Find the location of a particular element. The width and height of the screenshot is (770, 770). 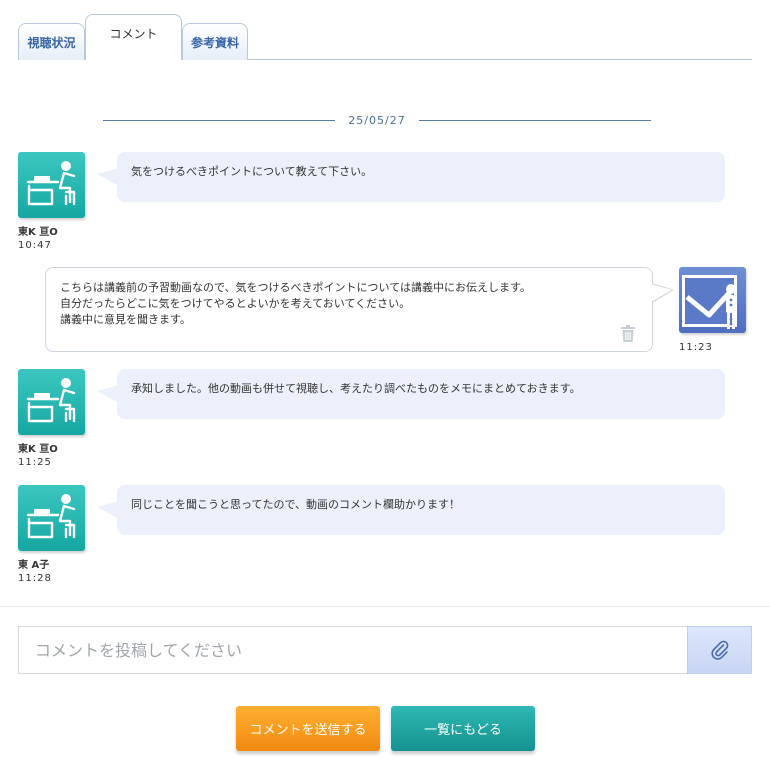

message-bubble: 同じことを聞こうと思ってたので、動画のコメント欄助かります！ is located at coordinates (411, 510).